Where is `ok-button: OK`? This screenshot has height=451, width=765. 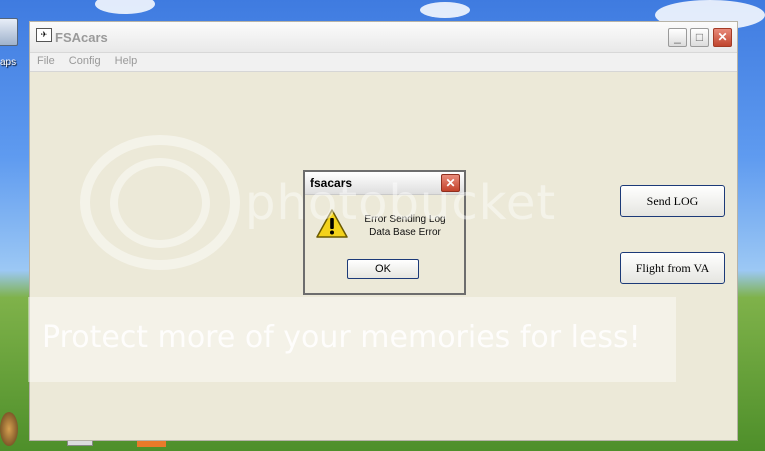 ok-button: OK is located at coordinates (383, 269).